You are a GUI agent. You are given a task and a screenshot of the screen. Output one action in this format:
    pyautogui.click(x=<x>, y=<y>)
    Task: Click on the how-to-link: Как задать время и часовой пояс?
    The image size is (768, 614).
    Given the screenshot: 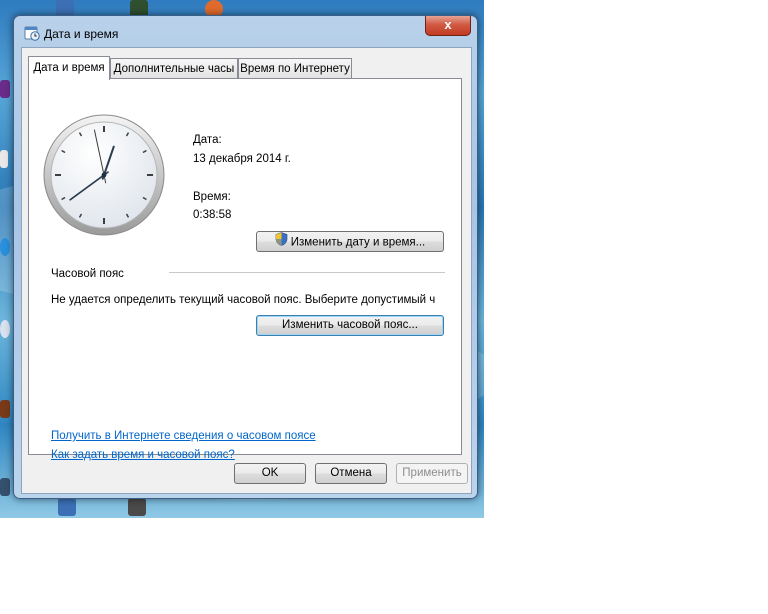 What is the action you would take?
    pyautogui.click(x=143, y=455)
    